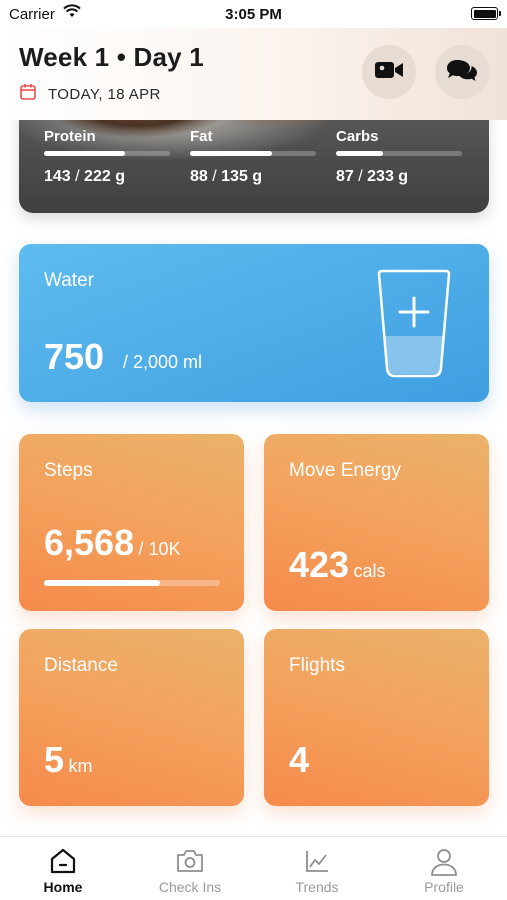  I want to click on distance-value-row: 5 km, so click(68, 760).